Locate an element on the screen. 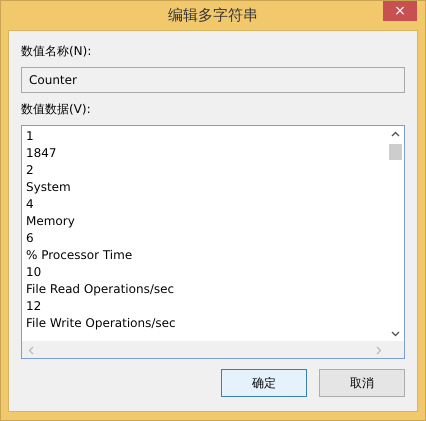 The width and height of the screenshot is (426, 421). scroll-left-icon is located at coordinates (31, 350).